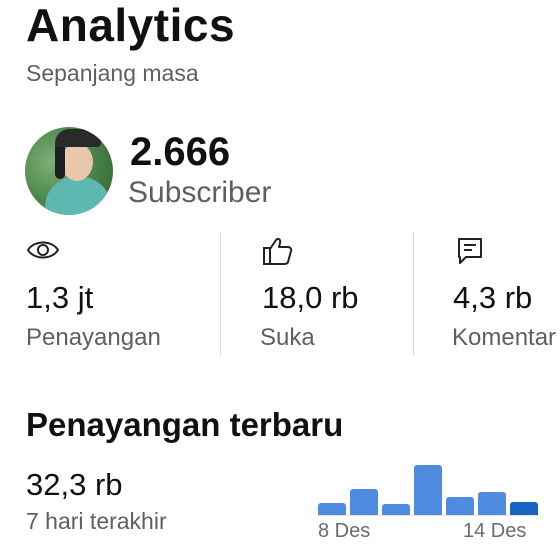  What do you see at coordinates (344, 531) in the screenshot?
I see `chart-start-label: 8 Des` at bounding box center [344, 531].